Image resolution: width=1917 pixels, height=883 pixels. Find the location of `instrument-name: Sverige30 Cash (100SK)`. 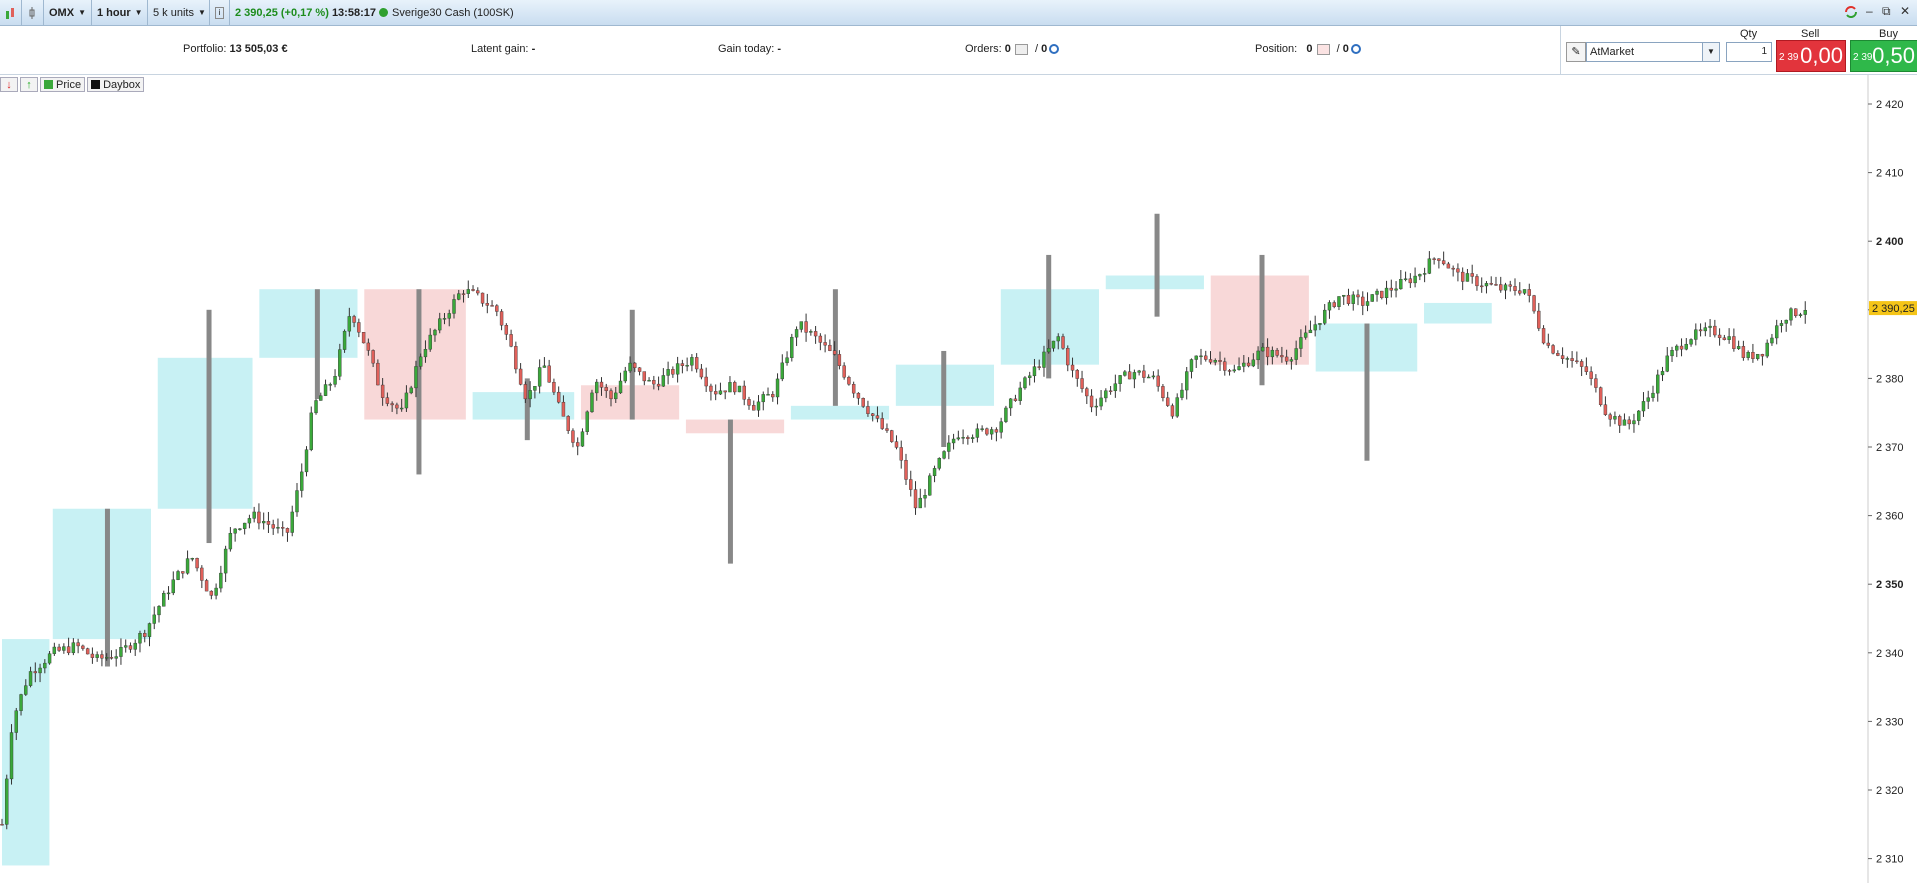

instrument-name: Sverige30 Cash (100SK) is located at coordinates (453, 12).